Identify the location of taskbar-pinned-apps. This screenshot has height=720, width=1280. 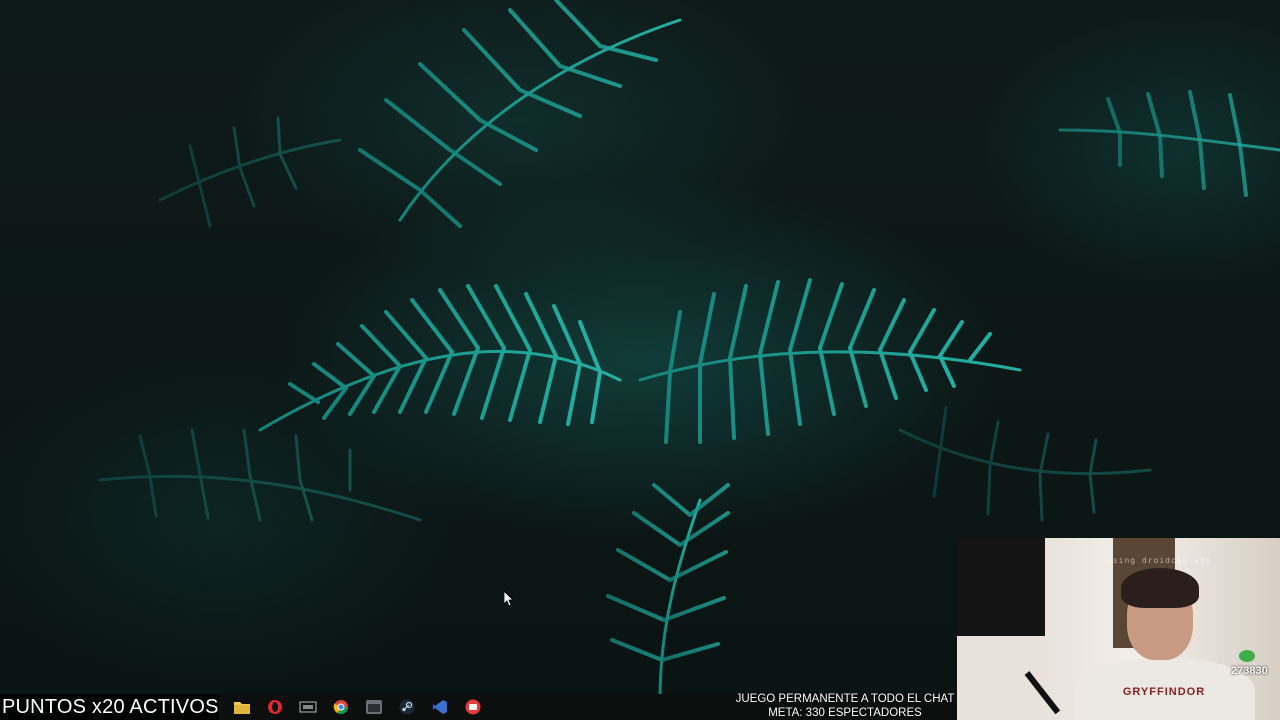
(357, 707).